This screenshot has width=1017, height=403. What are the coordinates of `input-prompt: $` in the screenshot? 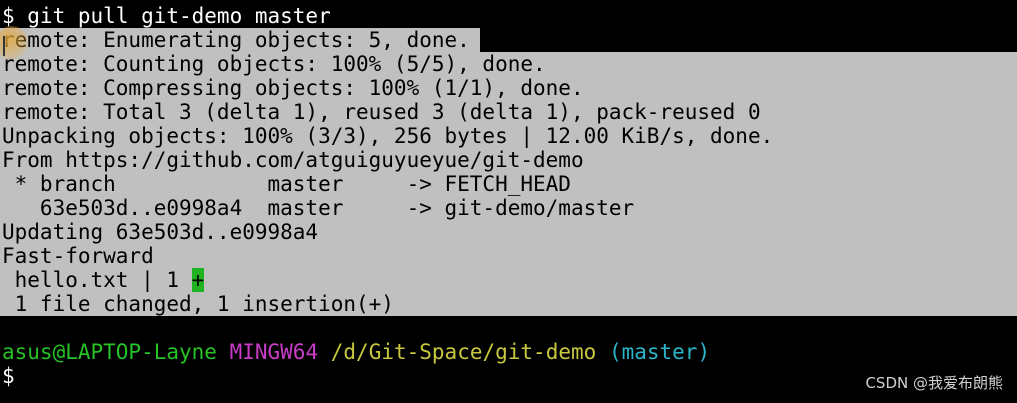 It's located at (8, 376).